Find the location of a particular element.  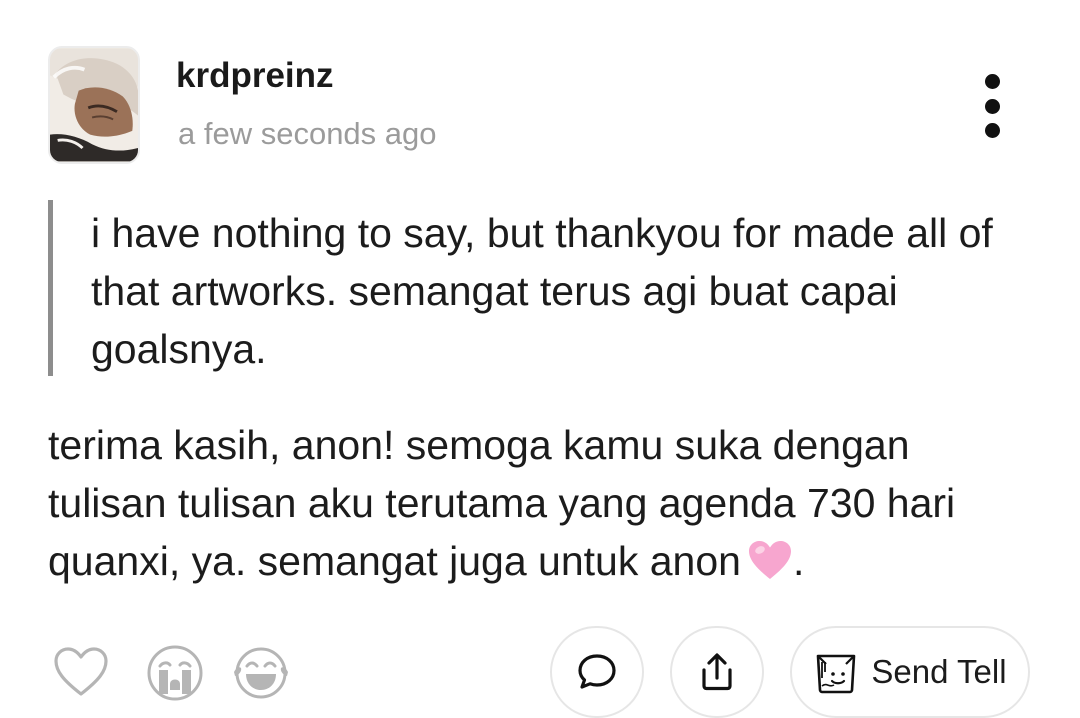

comment-button is located at coordinates (597, 672).